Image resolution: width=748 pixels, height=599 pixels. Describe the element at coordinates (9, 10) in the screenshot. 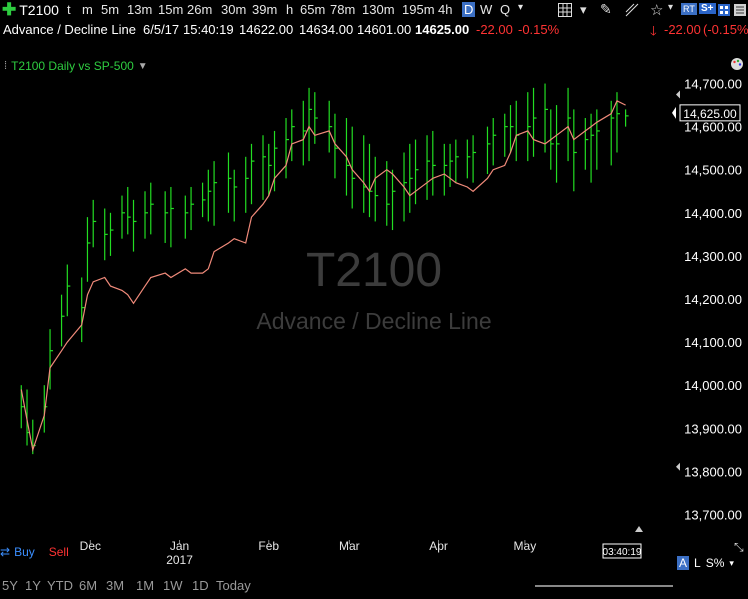

I see `add-symbol-icon: ✚` at that location.